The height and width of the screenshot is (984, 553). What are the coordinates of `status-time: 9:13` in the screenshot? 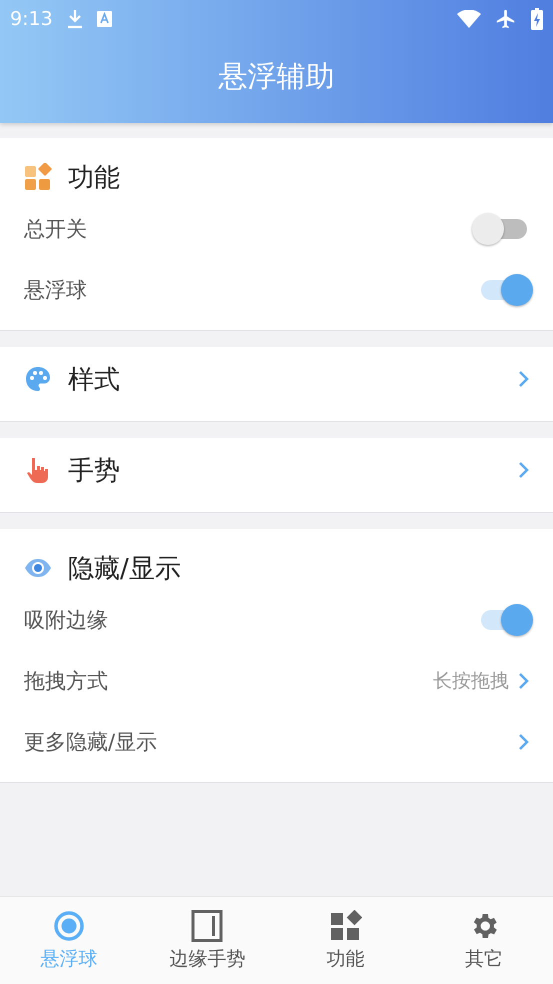 It's located at (31, 19).